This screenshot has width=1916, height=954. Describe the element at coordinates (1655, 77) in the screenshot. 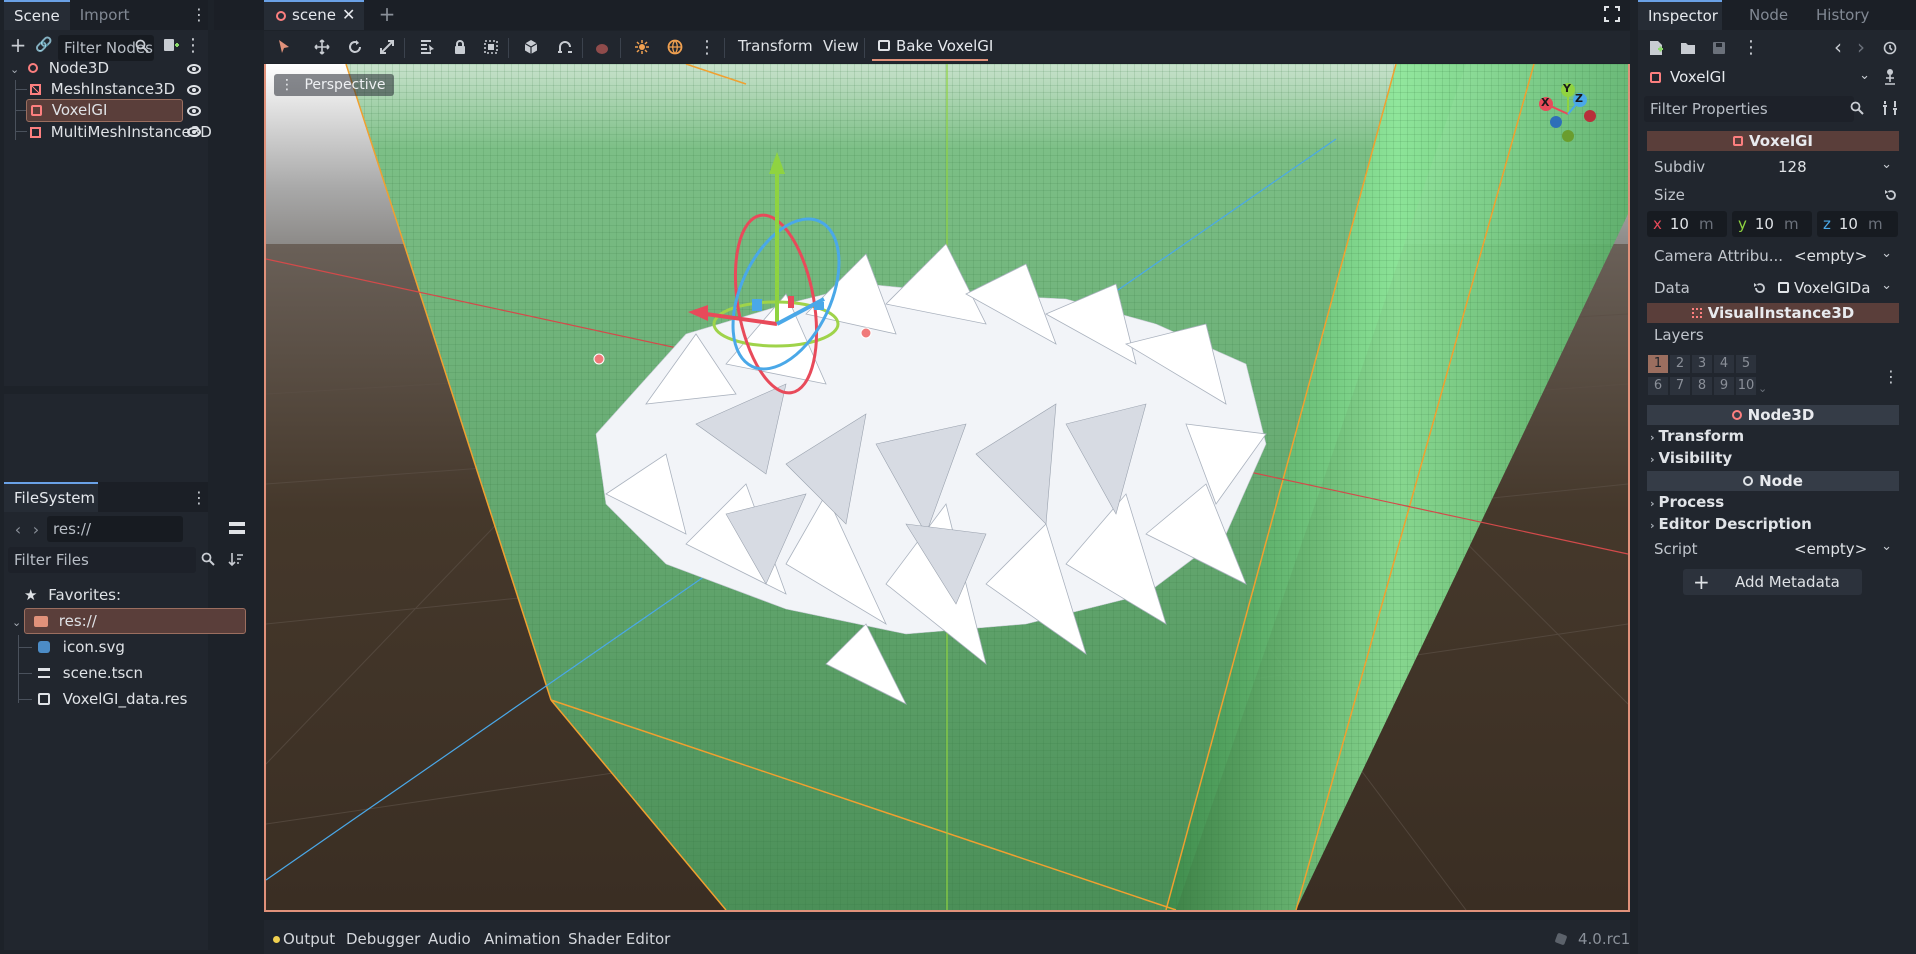

I see `voxelgi-icon` at that location.